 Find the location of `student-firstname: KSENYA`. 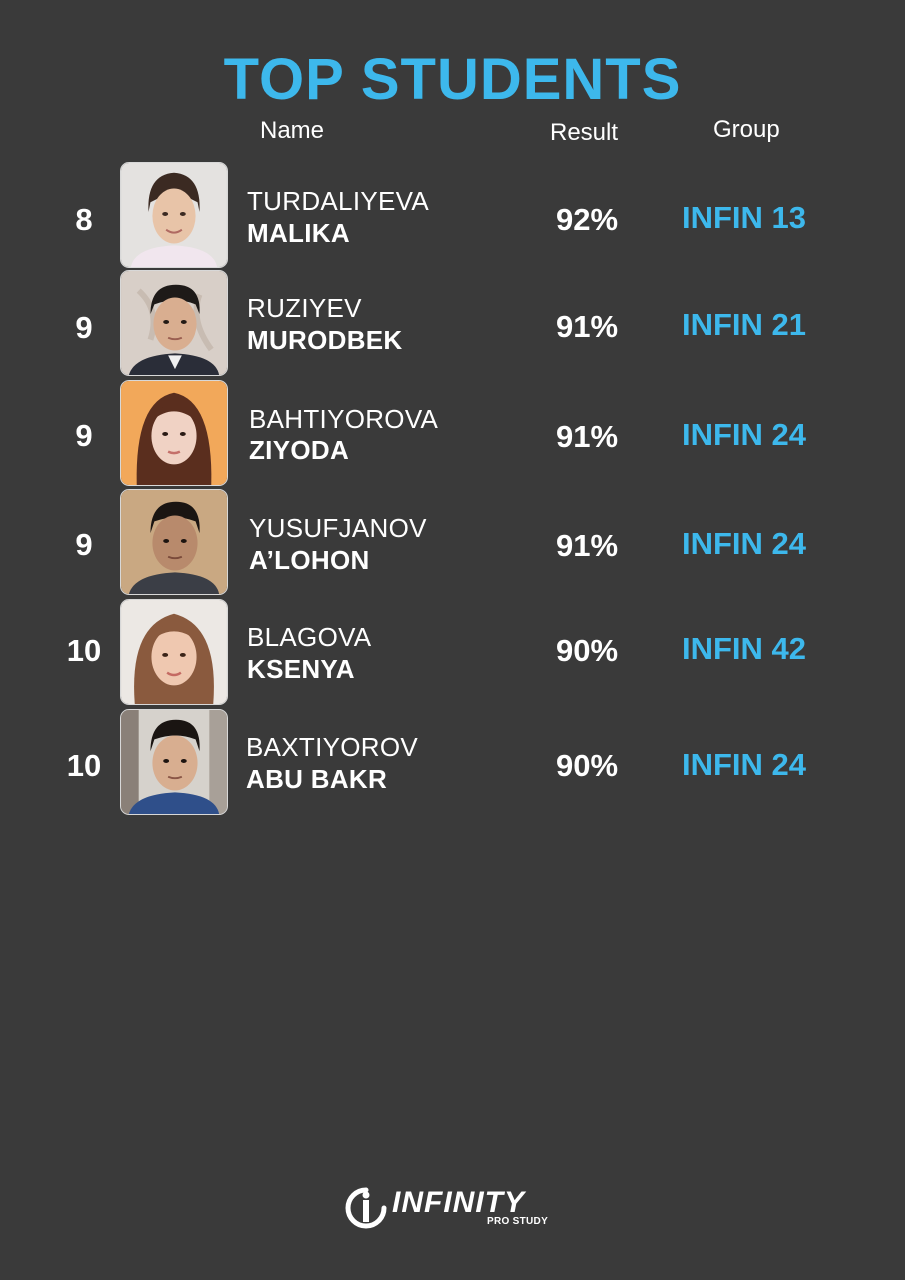

student-firstname: KSENYA is located at coordinates (301, 669).